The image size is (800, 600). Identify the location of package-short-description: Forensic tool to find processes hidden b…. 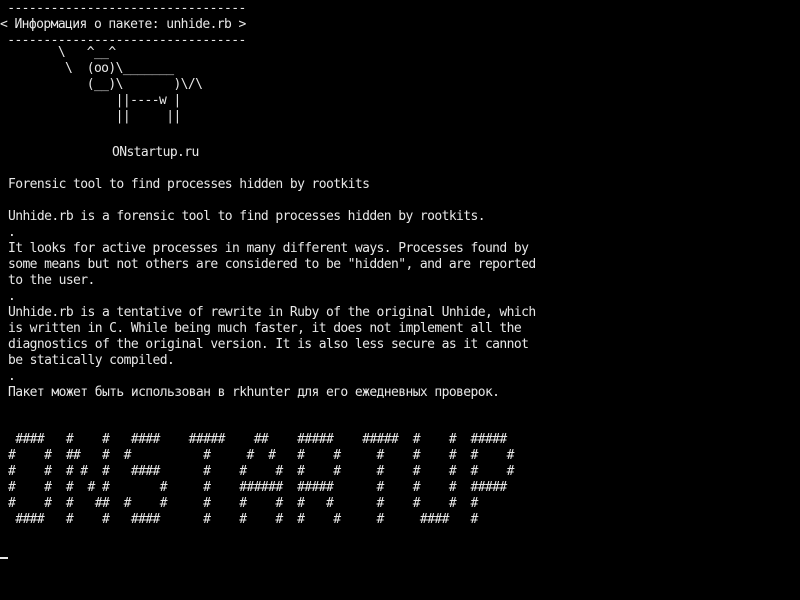
(189, 184).